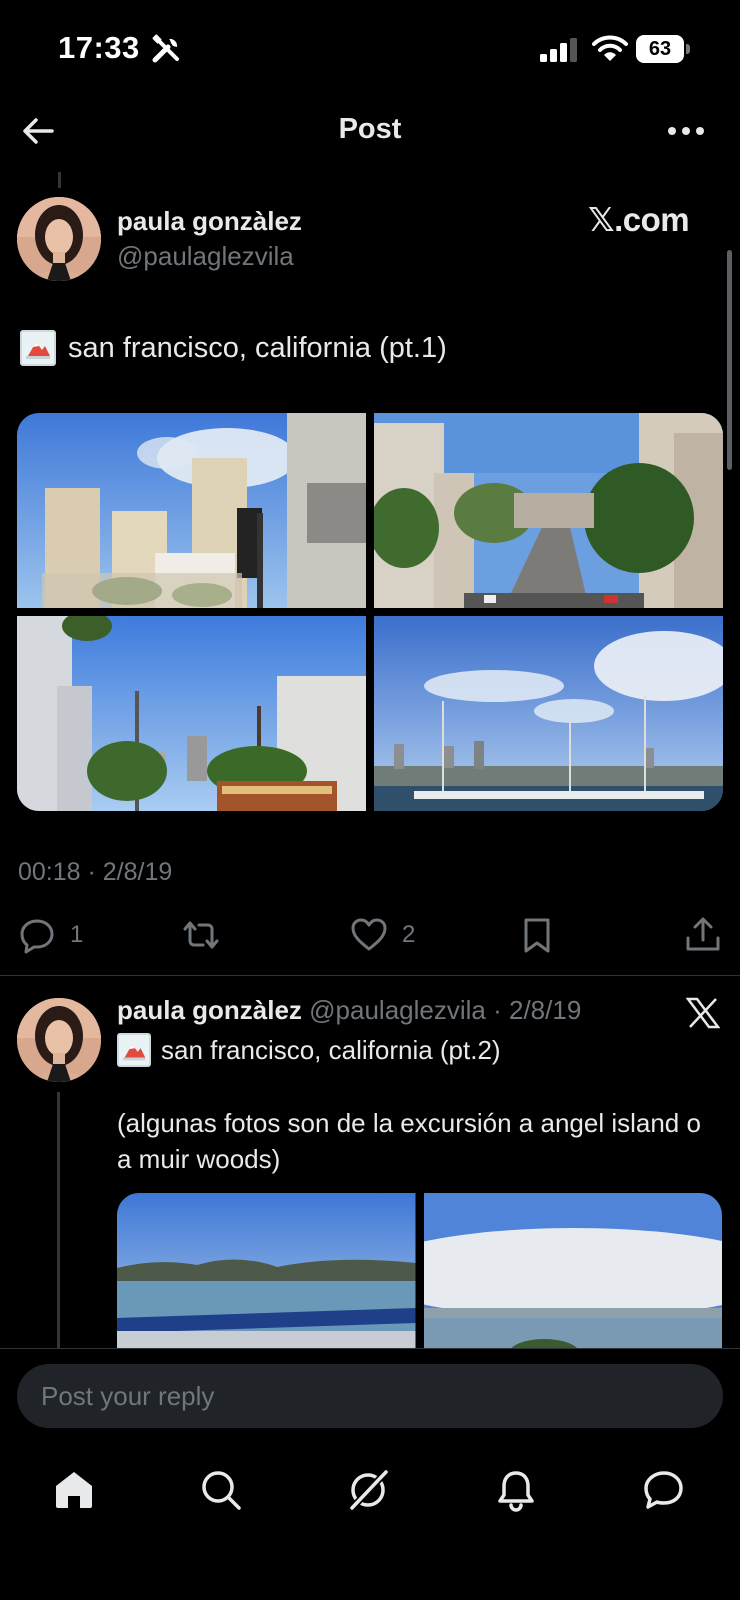 The height and width of the screenshot is (1600, 740). I want to click on photo-skyscrapers, so click(191, 510).